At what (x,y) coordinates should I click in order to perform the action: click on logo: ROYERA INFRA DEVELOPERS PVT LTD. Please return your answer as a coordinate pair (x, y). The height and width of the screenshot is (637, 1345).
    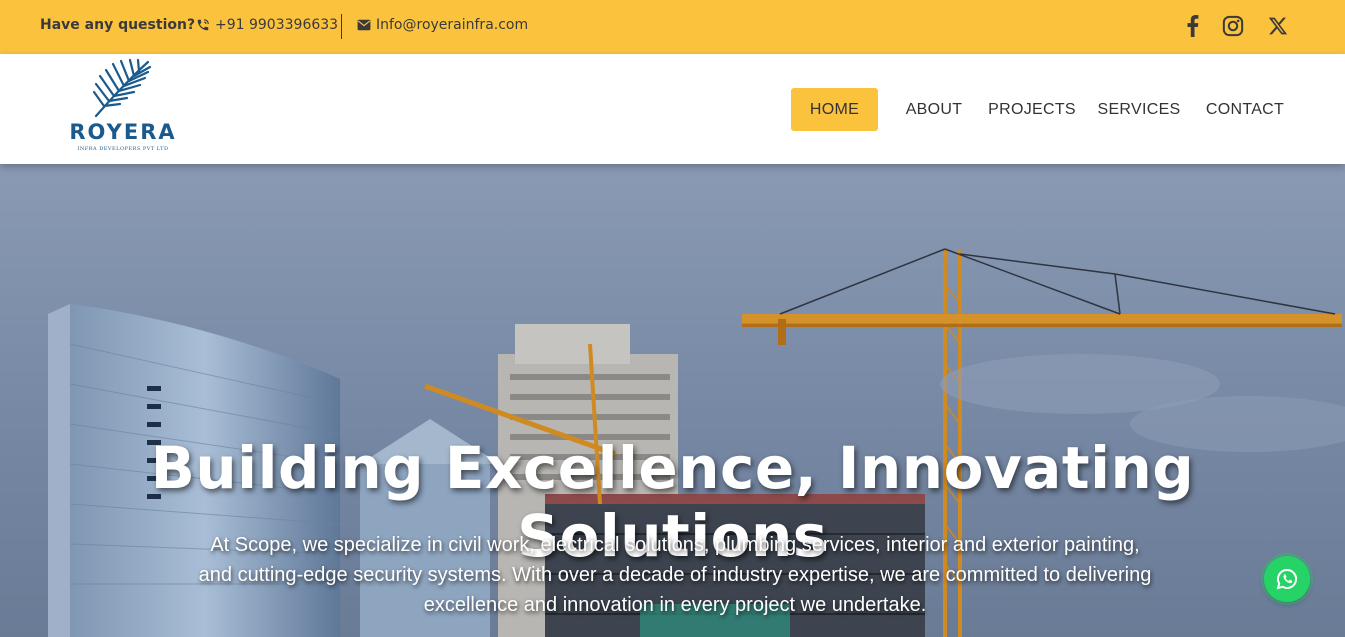
    Looking at the image, I should click on (123, 108).